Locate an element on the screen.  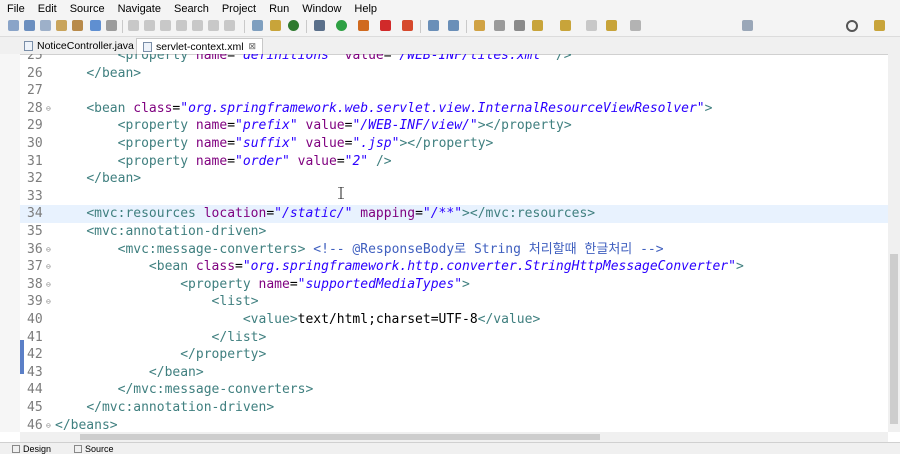
menu-edit: Edit is located at coordinates (47, 9).